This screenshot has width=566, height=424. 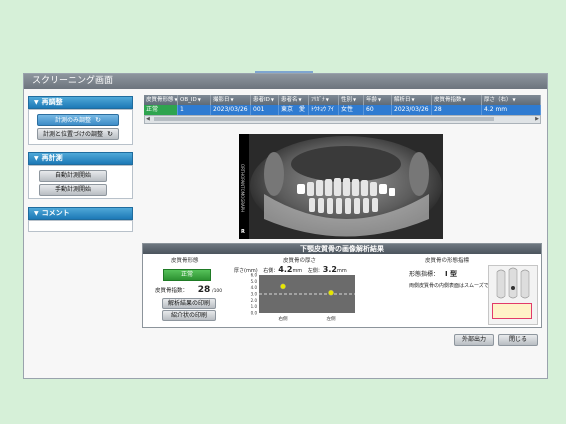 I want to click on shape-illustration, so click(x=513, y=295).